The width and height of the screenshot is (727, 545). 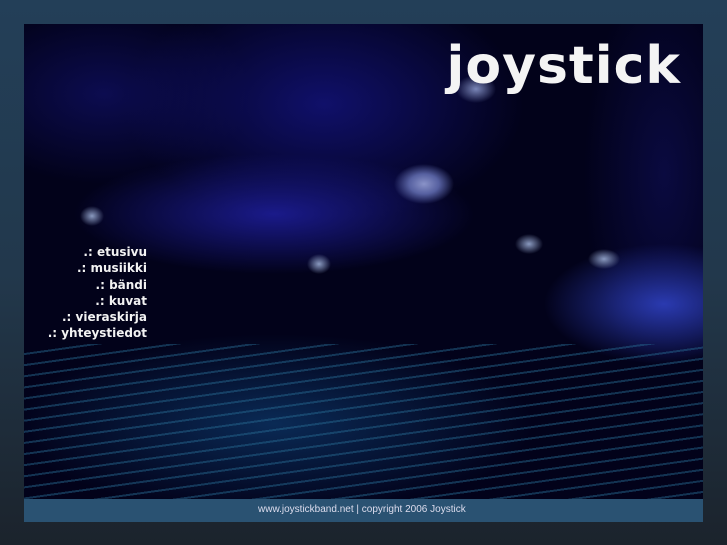 I want to click on nav-bandi: .: bändi, so click(x=97, y=285).